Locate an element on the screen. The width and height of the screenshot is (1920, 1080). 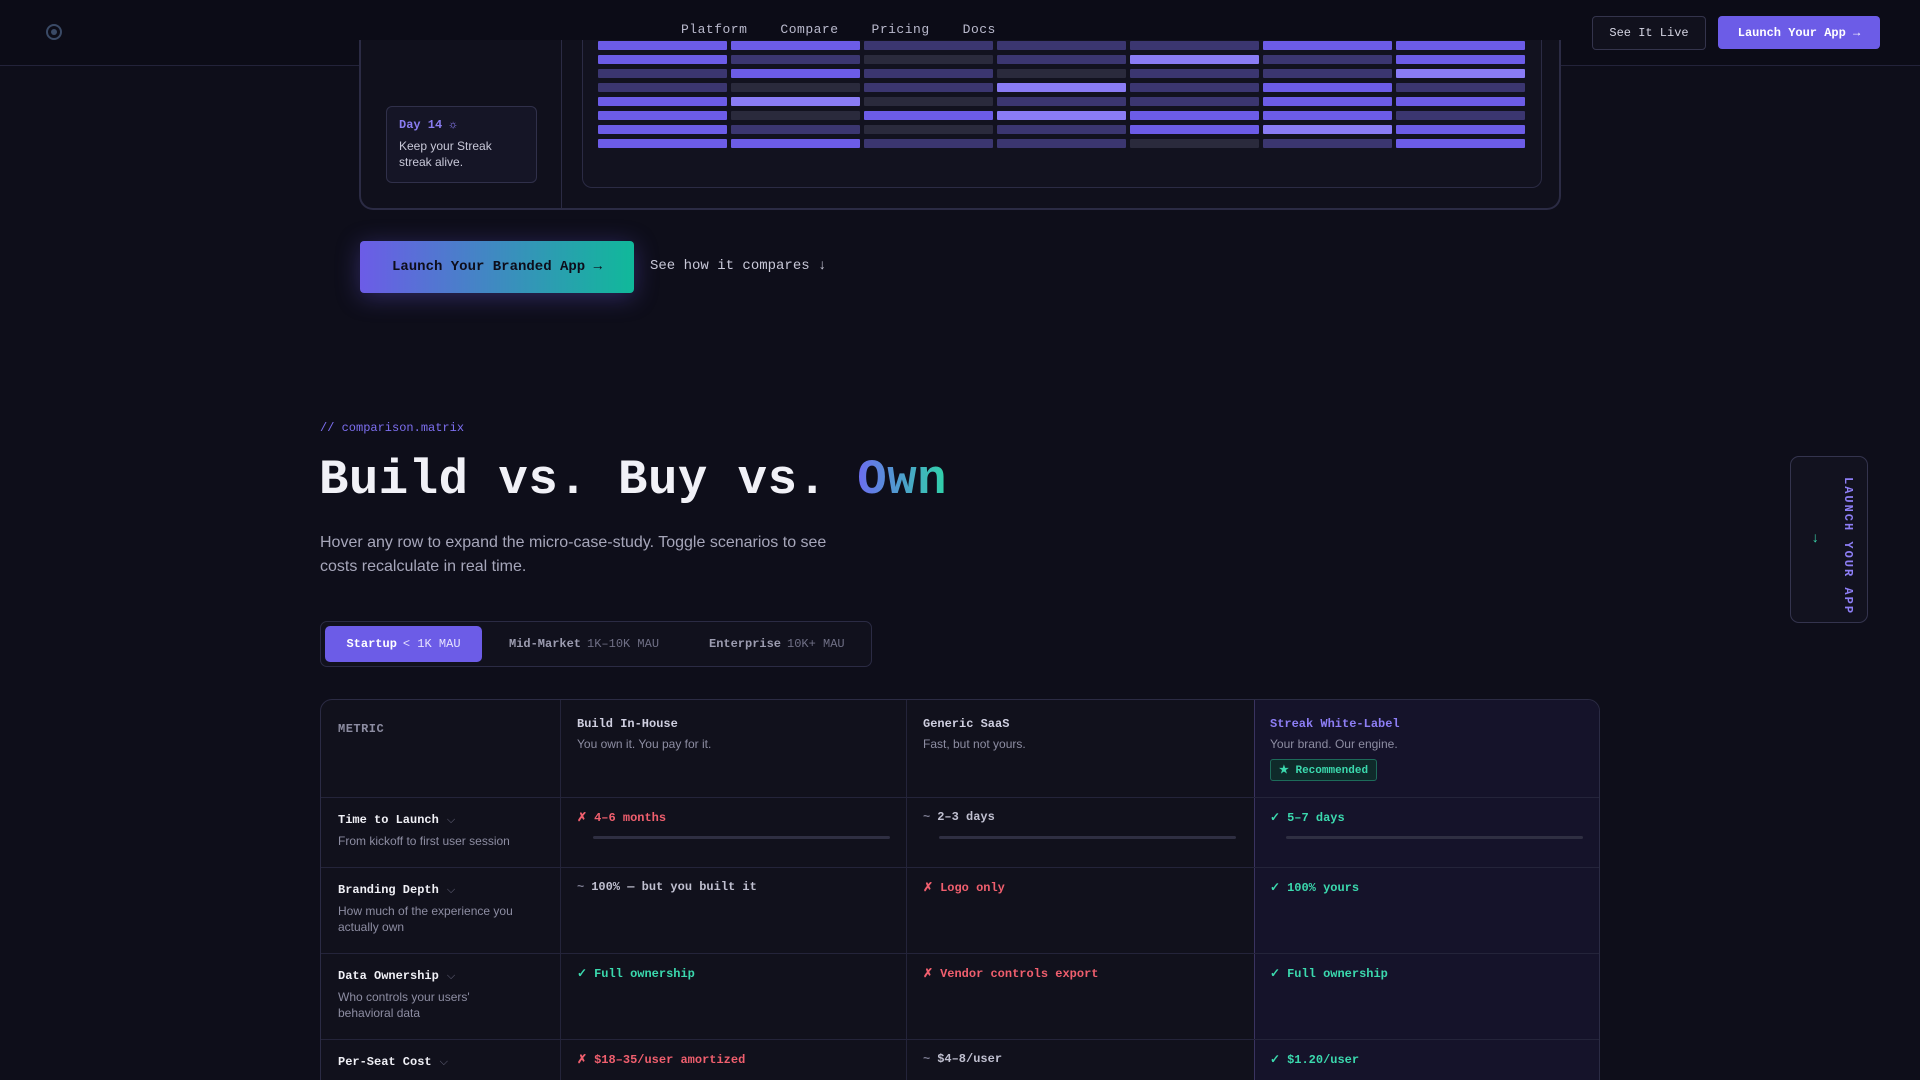
cross-icon: ✗ is located at coordinates (582, 818).